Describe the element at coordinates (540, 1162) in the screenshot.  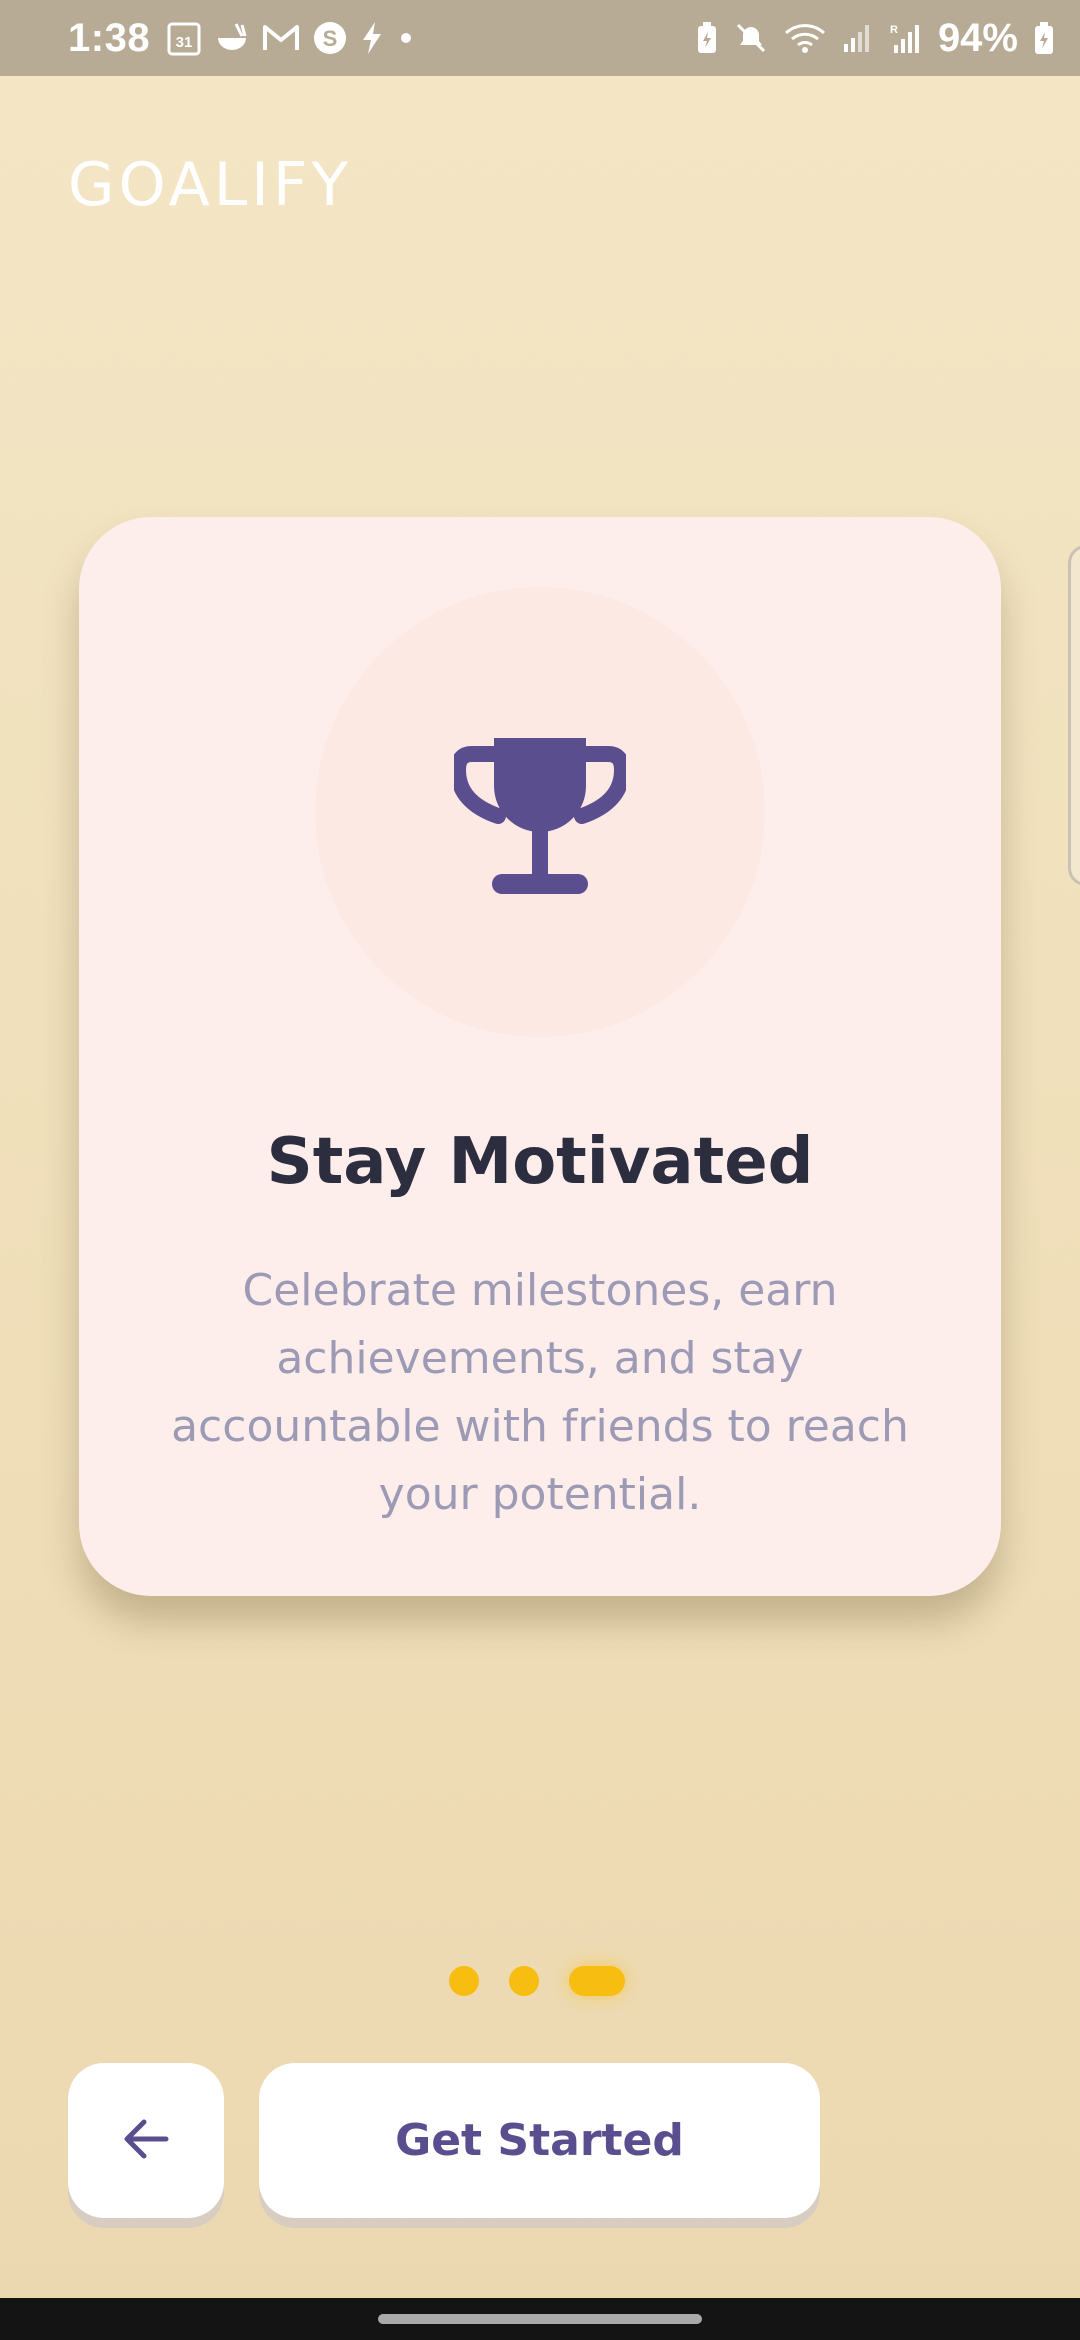
I see `card-title: Stay Motivated` at that location.